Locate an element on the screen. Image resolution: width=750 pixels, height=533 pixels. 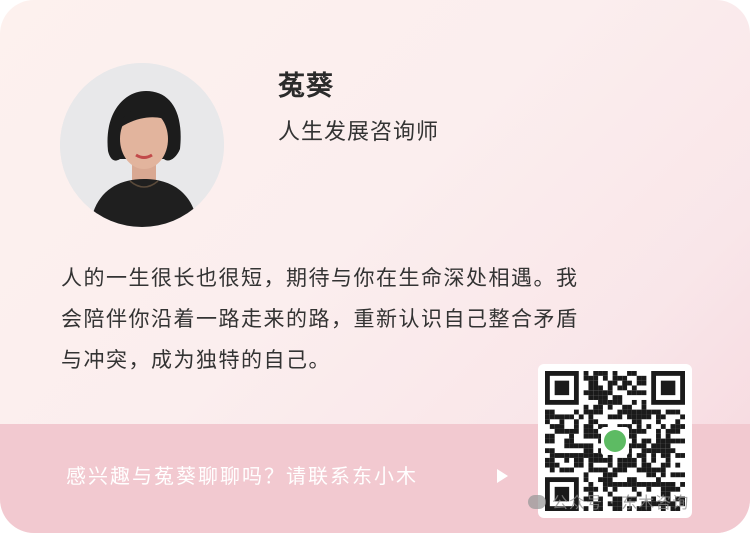
leaf-logo-icon is located at coordinates (615, 441).